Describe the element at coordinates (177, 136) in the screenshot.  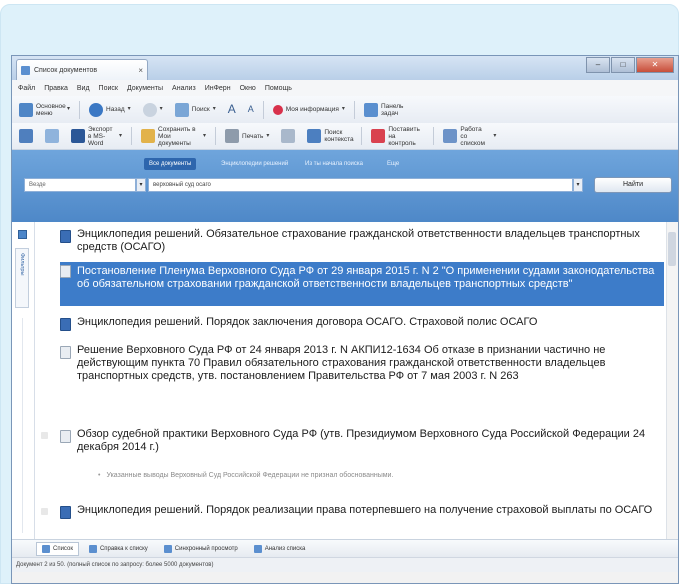
I see `save-to-my-docs-label: Сохранить в Мои документы` at that location.